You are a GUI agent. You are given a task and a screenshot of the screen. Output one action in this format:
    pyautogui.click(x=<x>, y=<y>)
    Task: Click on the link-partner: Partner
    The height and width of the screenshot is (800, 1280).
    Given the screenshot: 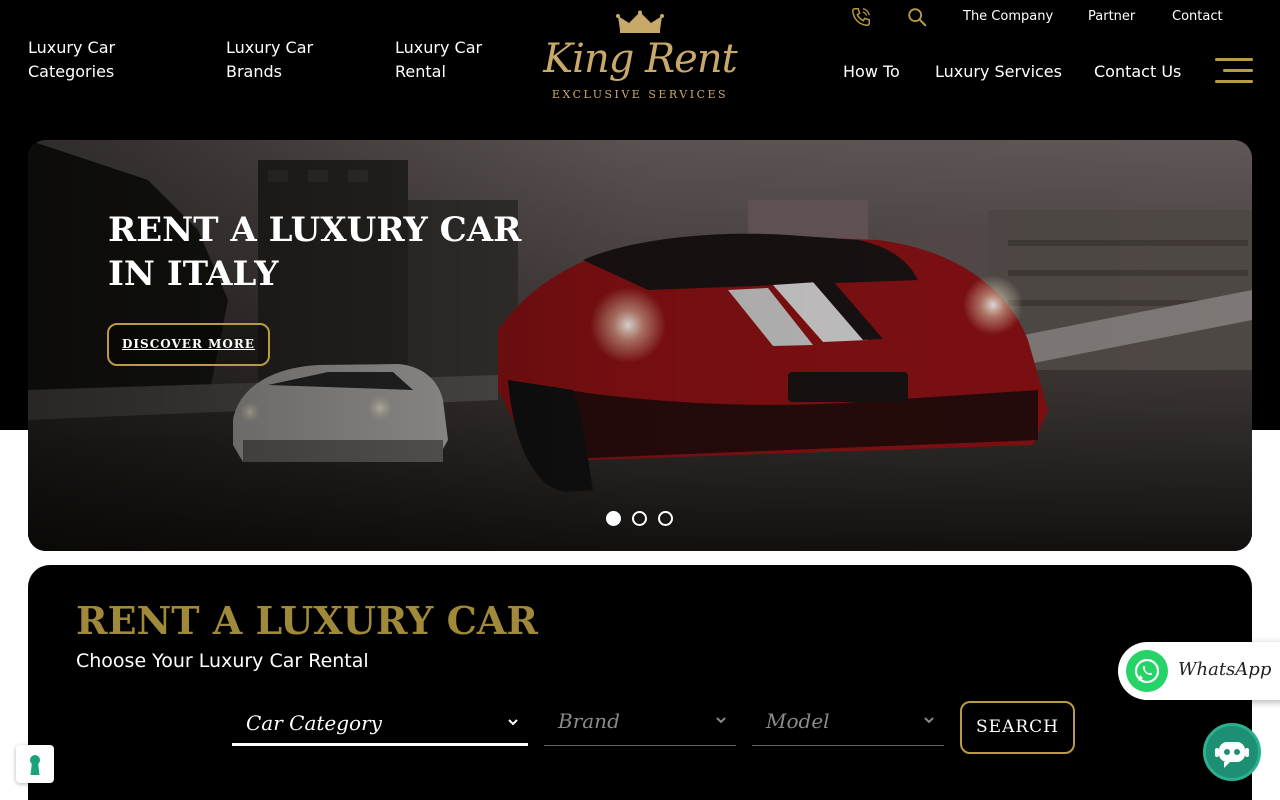 What is the action you would take?
    pyautogui.click(x=1111, y=17)
    